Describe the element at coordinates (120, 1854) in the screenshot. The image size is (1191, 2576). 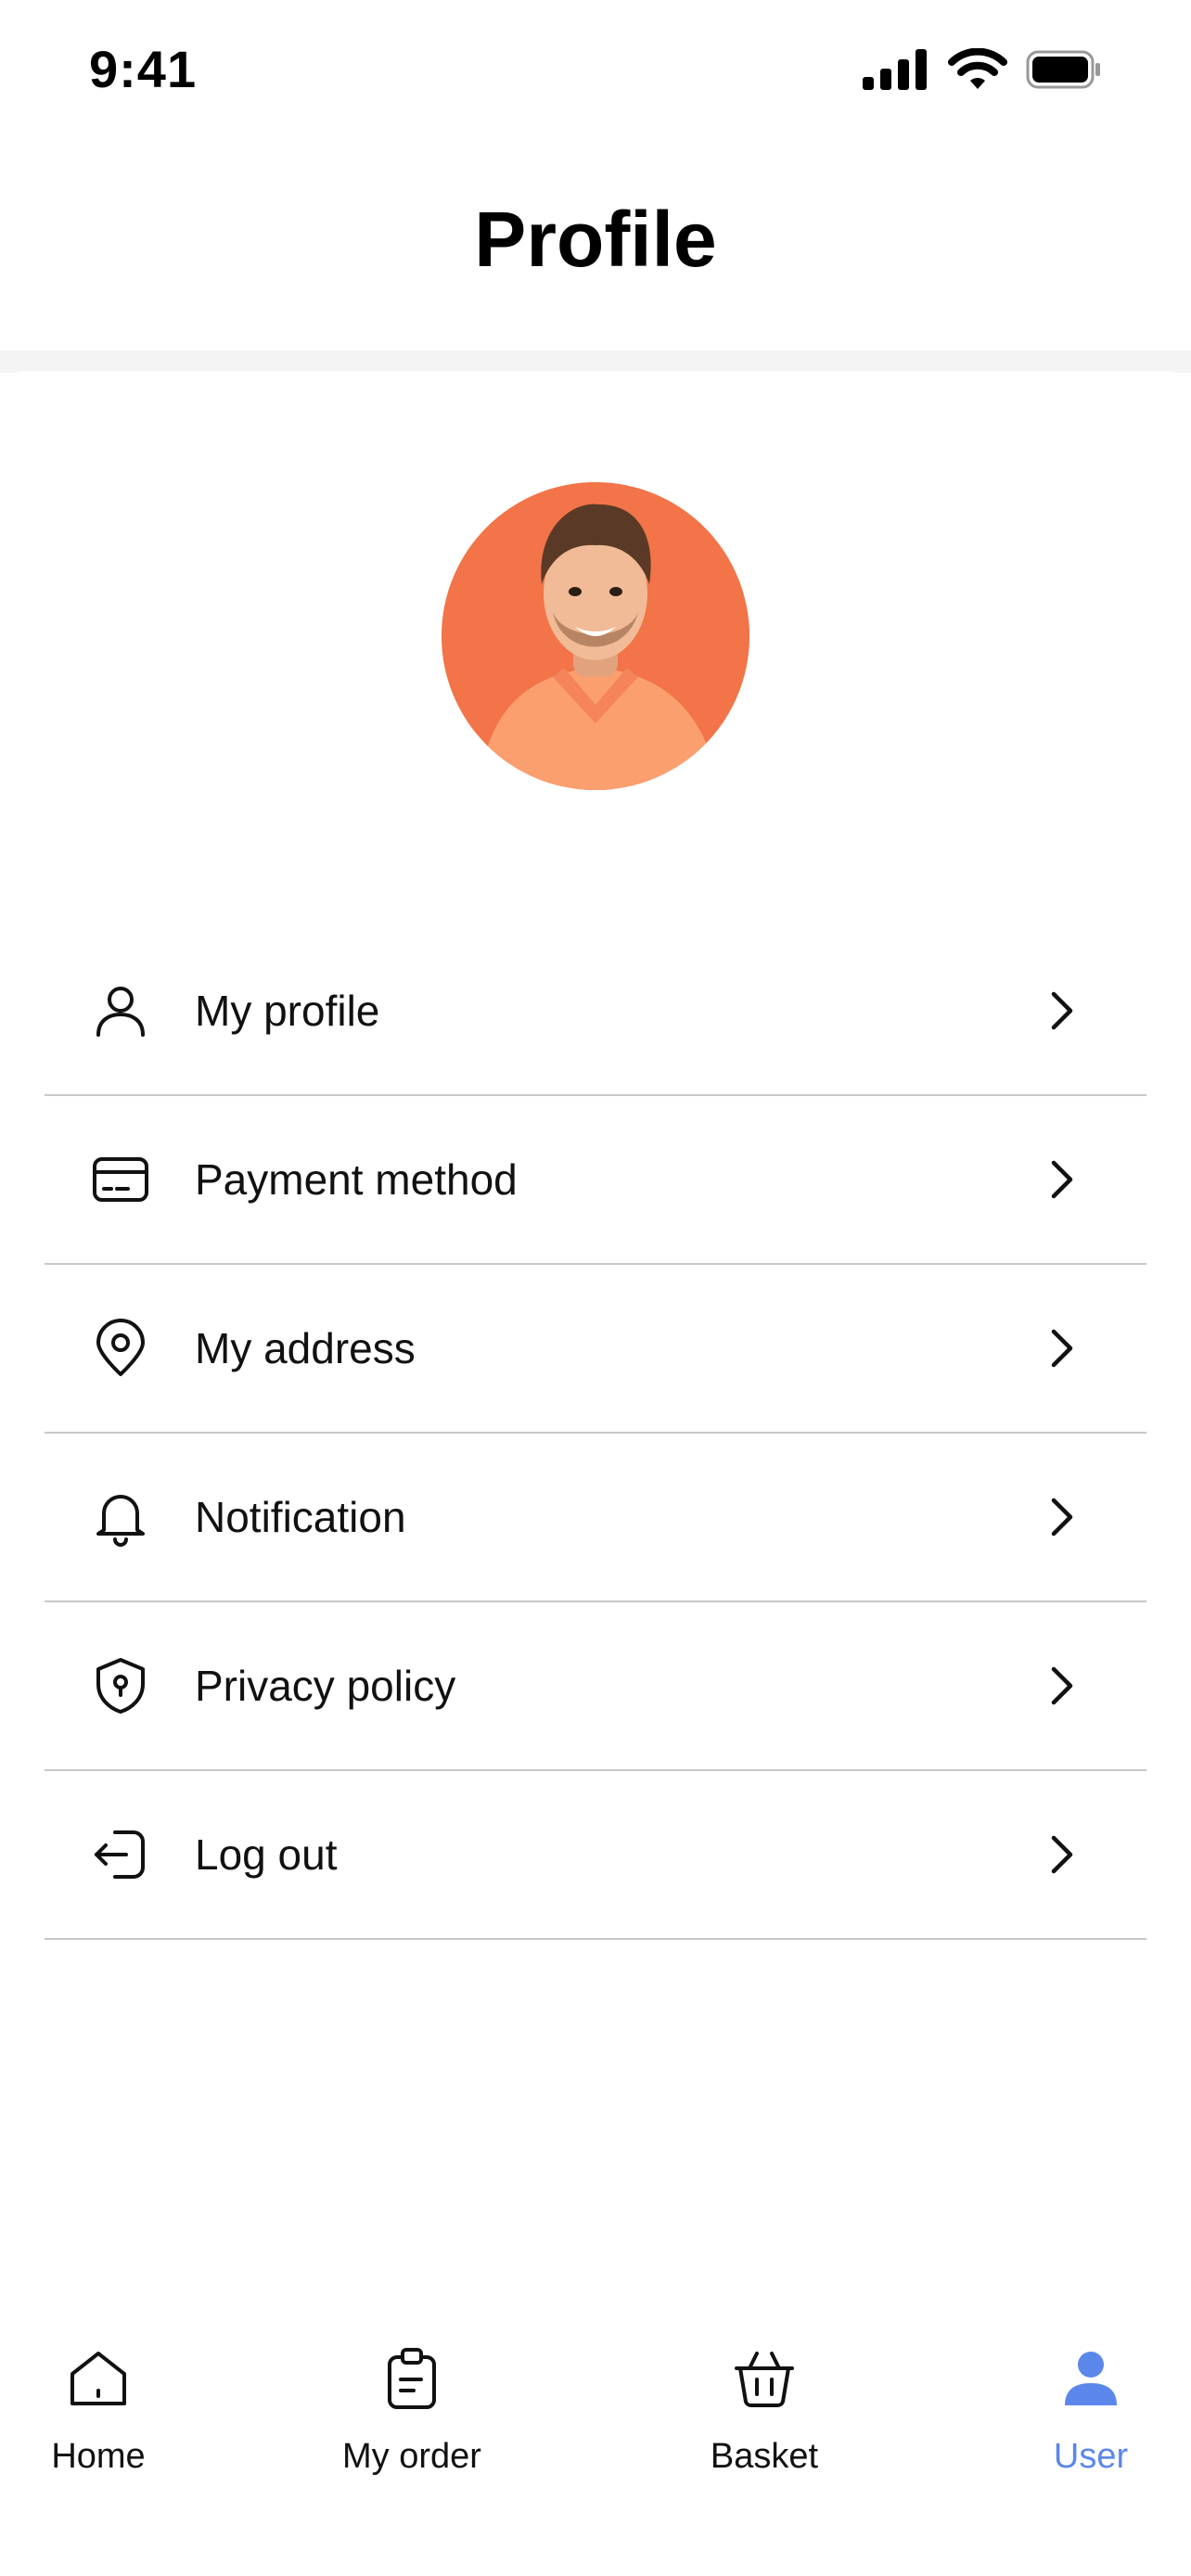
I see `logout-icon` at that location.